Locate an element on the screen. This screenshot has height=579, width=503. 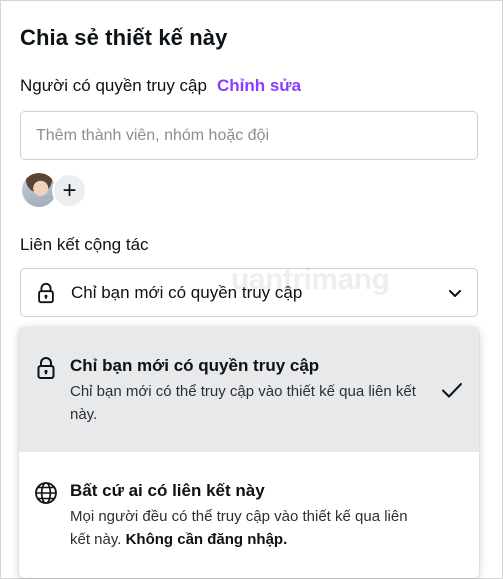
collab-link-label: Liên kết cộng tác is located at coordinates (84, 244).